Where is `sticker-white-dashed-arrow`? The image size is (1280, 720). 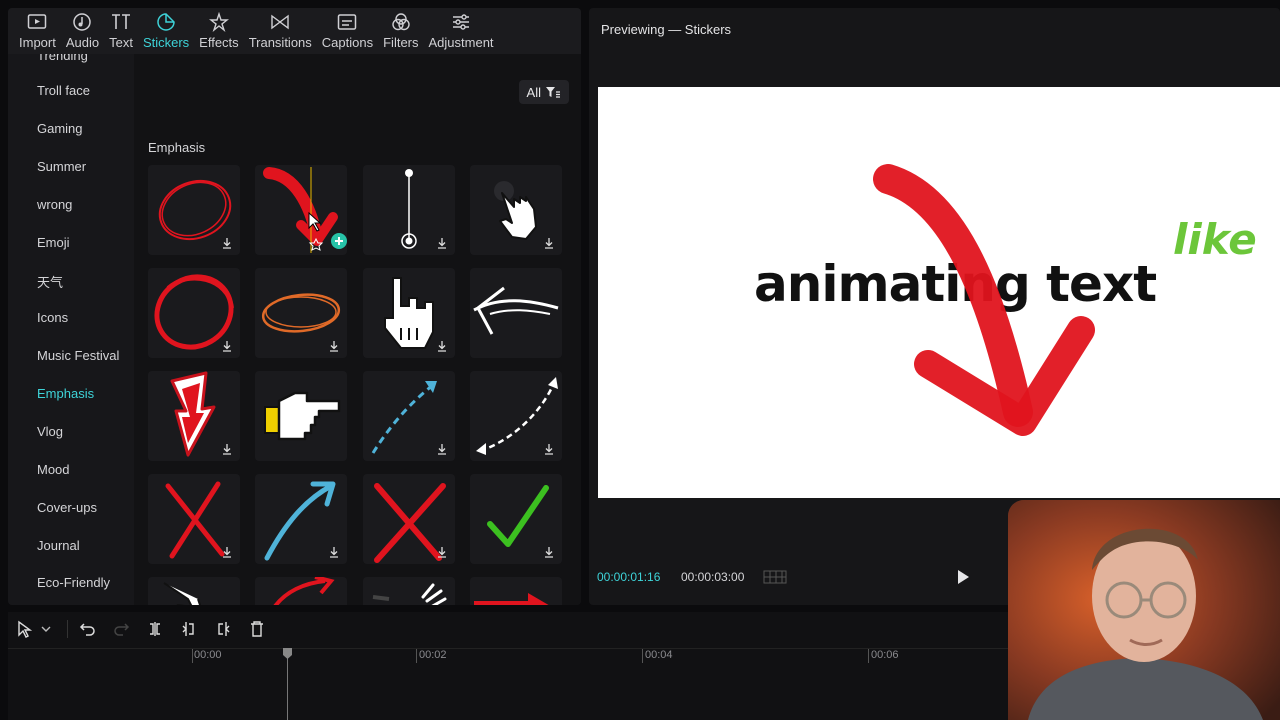 sticker-white-dashed-arrow is located at coordinates (516, 416).